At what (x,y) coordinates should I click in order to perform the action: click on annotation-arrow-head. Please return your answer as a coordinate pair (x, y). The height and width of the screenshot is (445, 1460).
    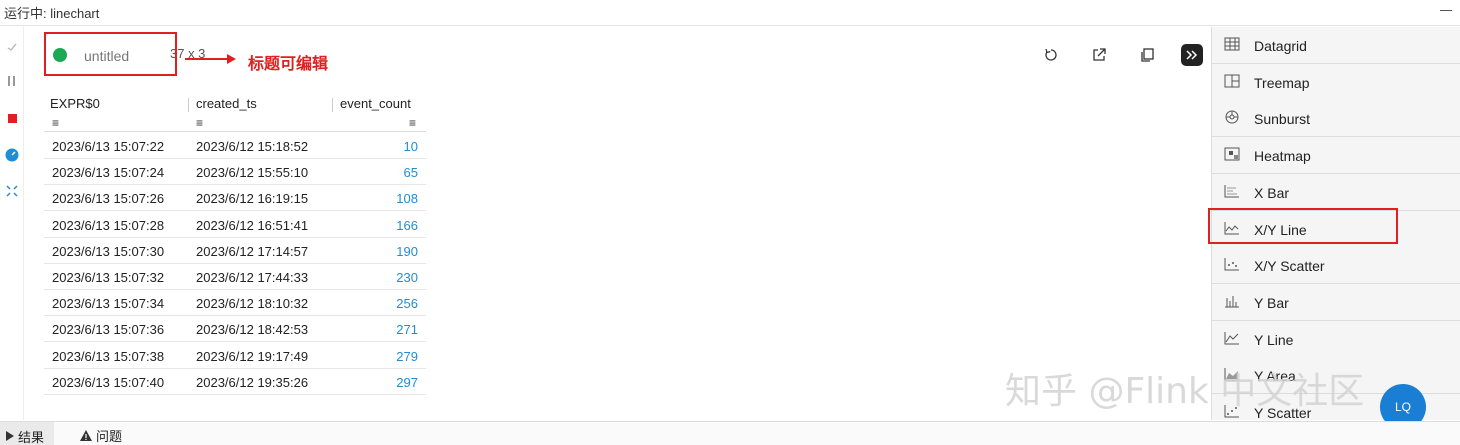
    Looking at the image, I should click on (231, 59).